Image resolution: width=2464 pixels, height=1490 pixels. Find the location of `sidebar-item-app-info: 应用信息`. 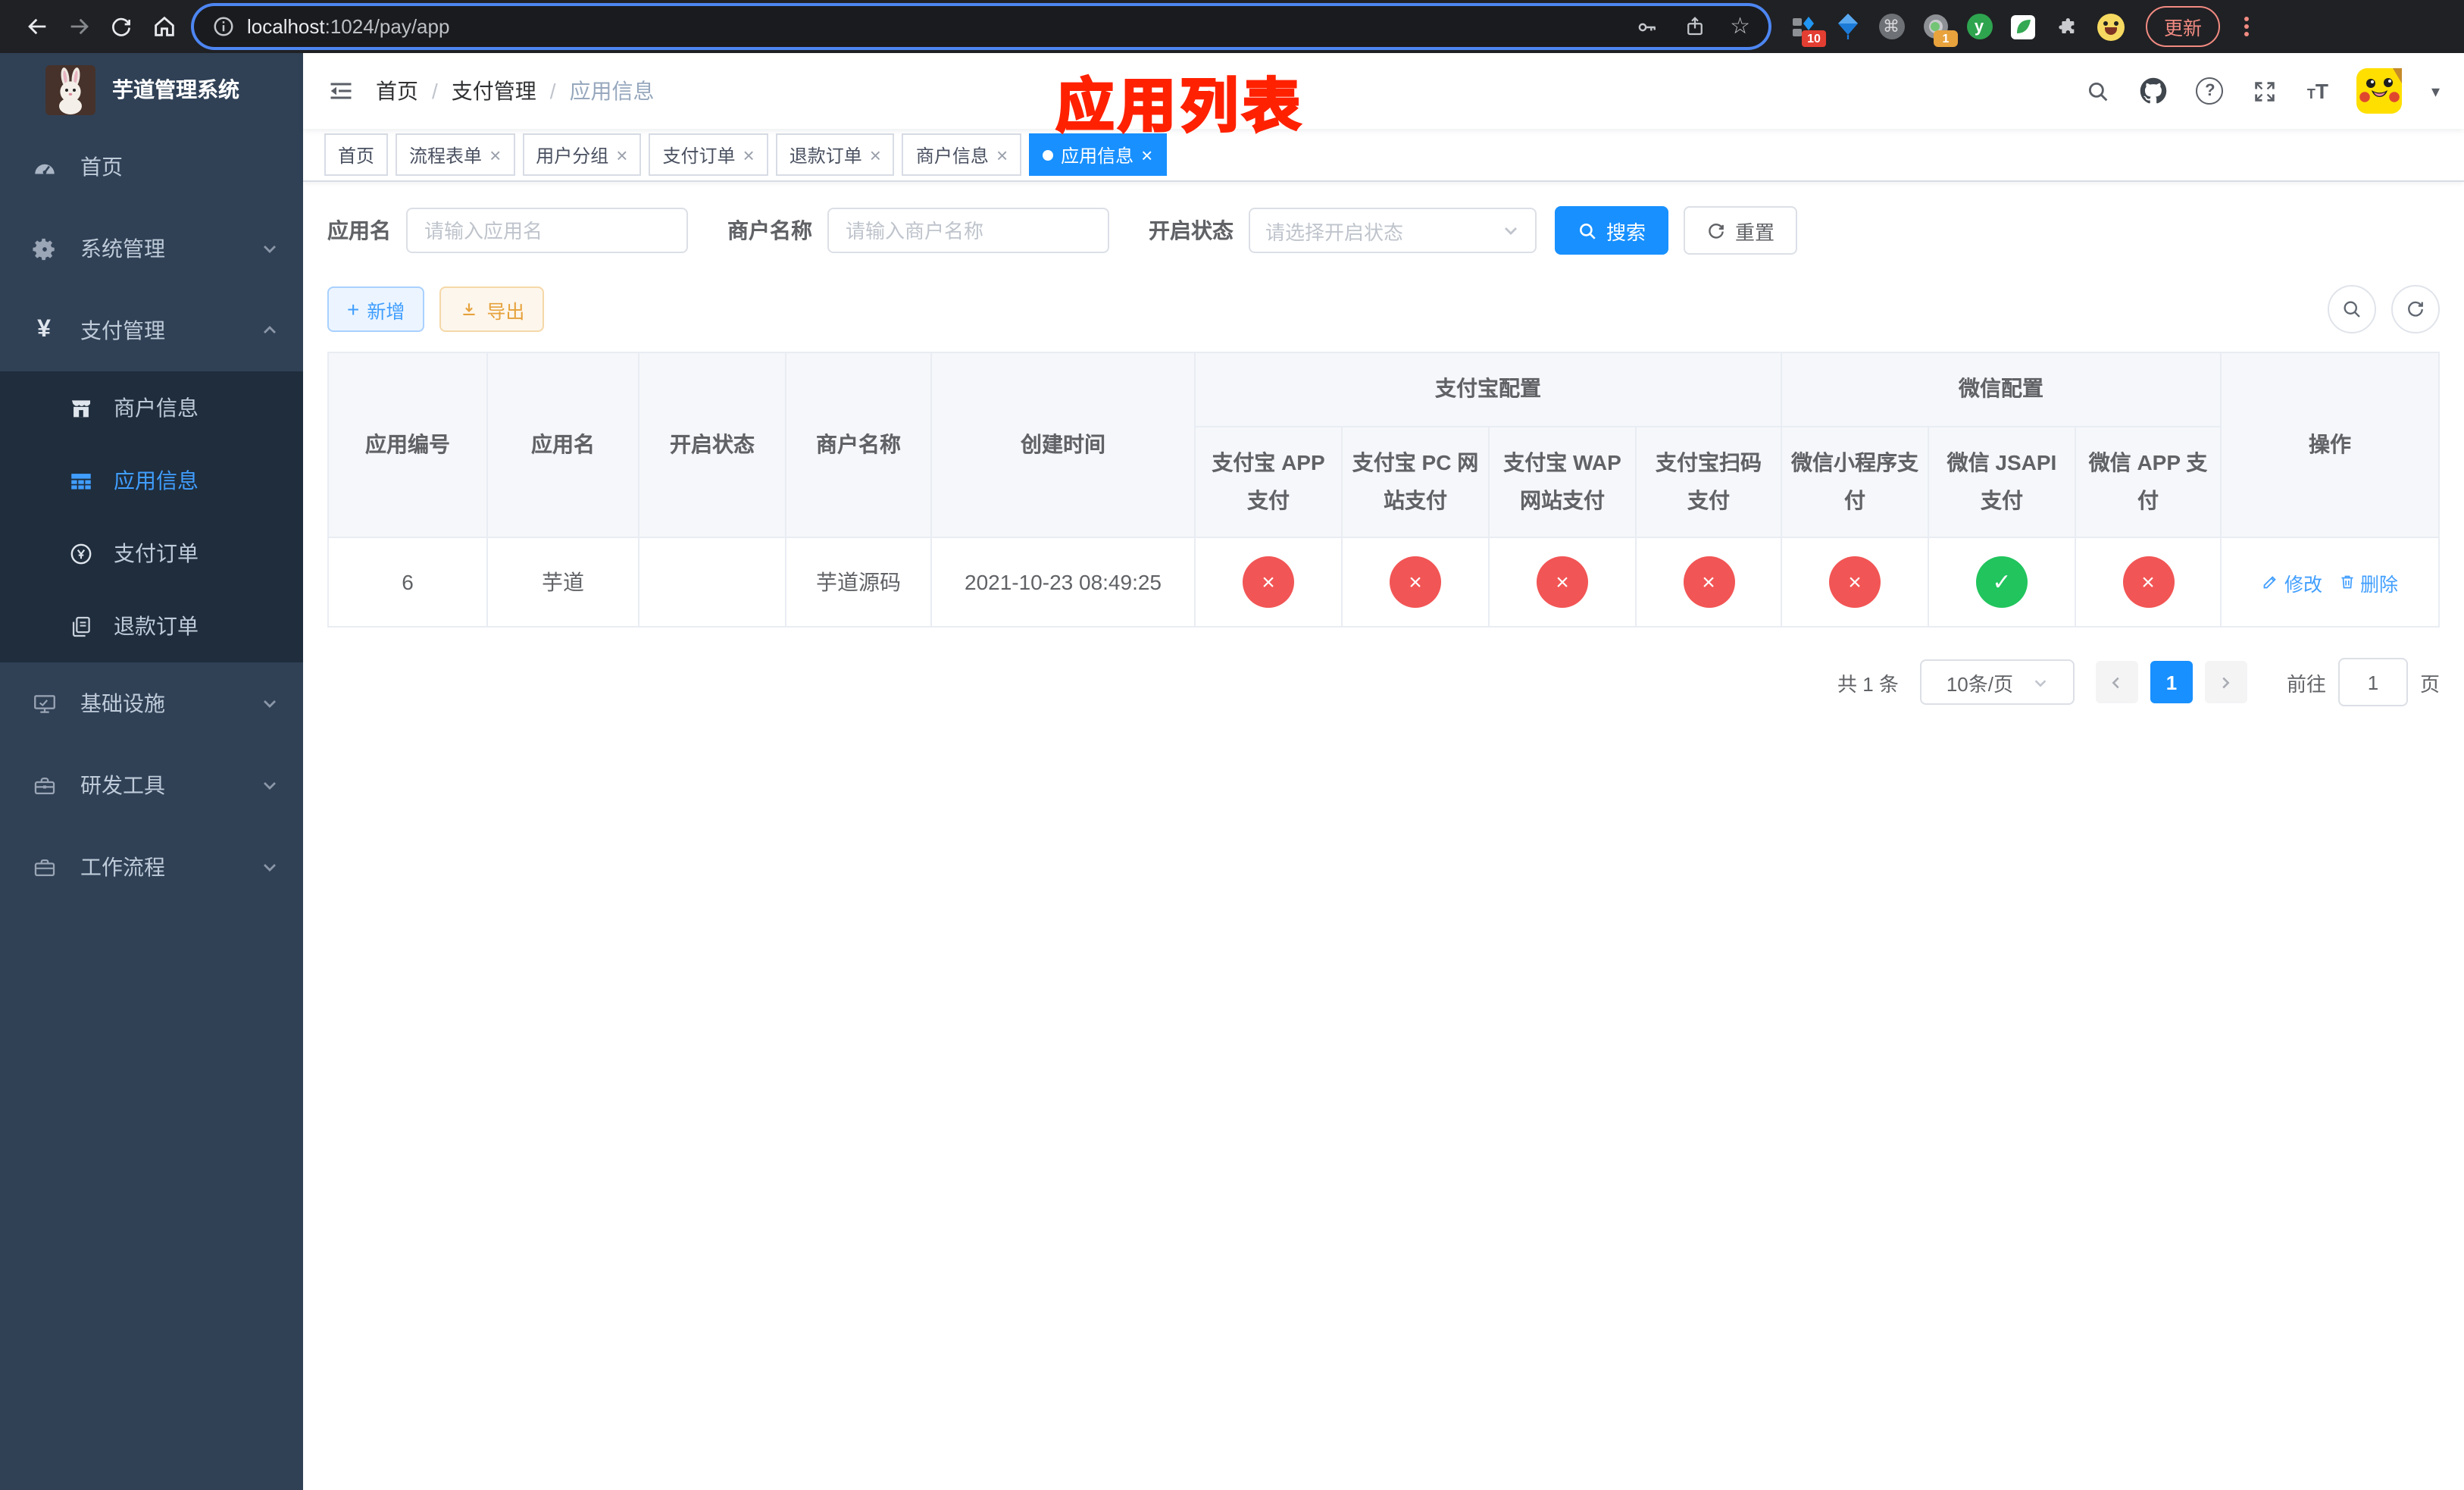

sidebar-item-app-info: 应用信息 is located at coordinates (151, 480).